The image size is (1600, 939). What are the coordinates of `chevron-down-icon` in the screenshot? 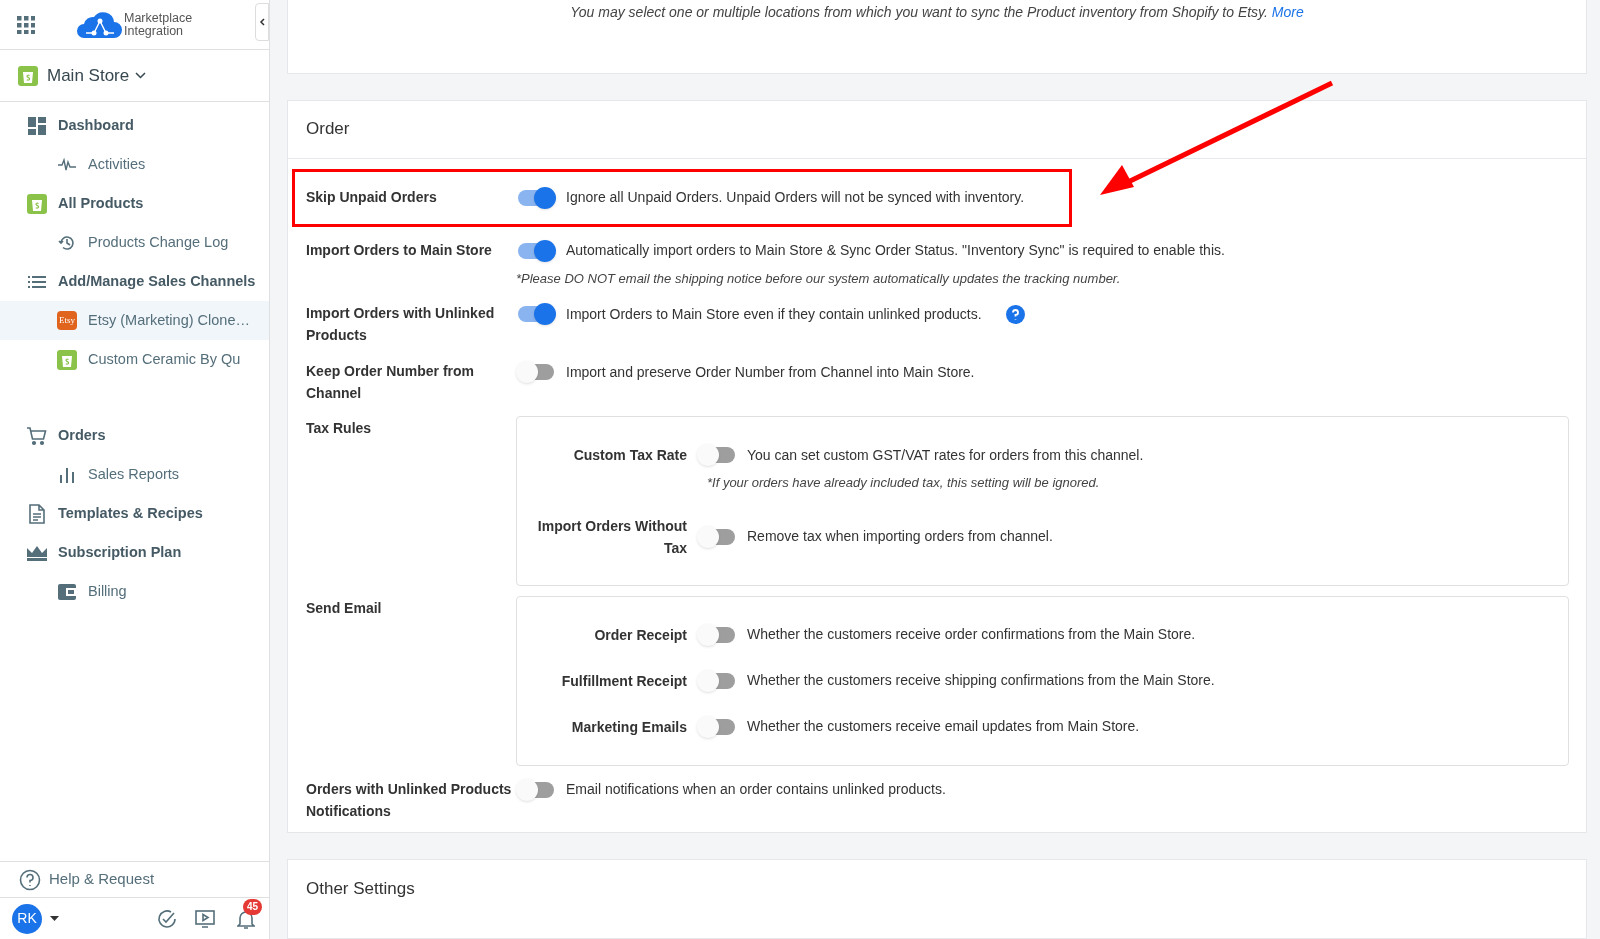 It's located at (141, 75).